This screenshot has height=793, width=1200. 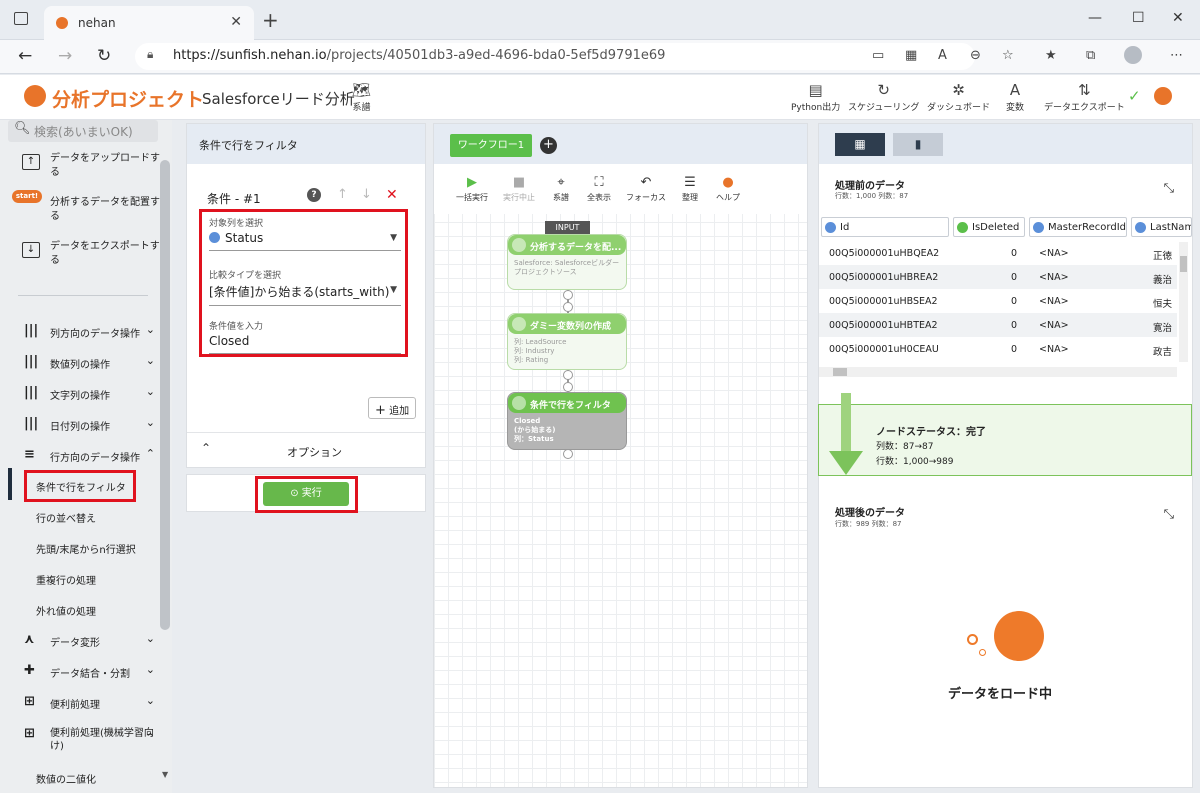 What do you see at coordinates (104, 56) in the screenshot?
I see `refresh-icon: ↻` at bounding box center [104, 56].